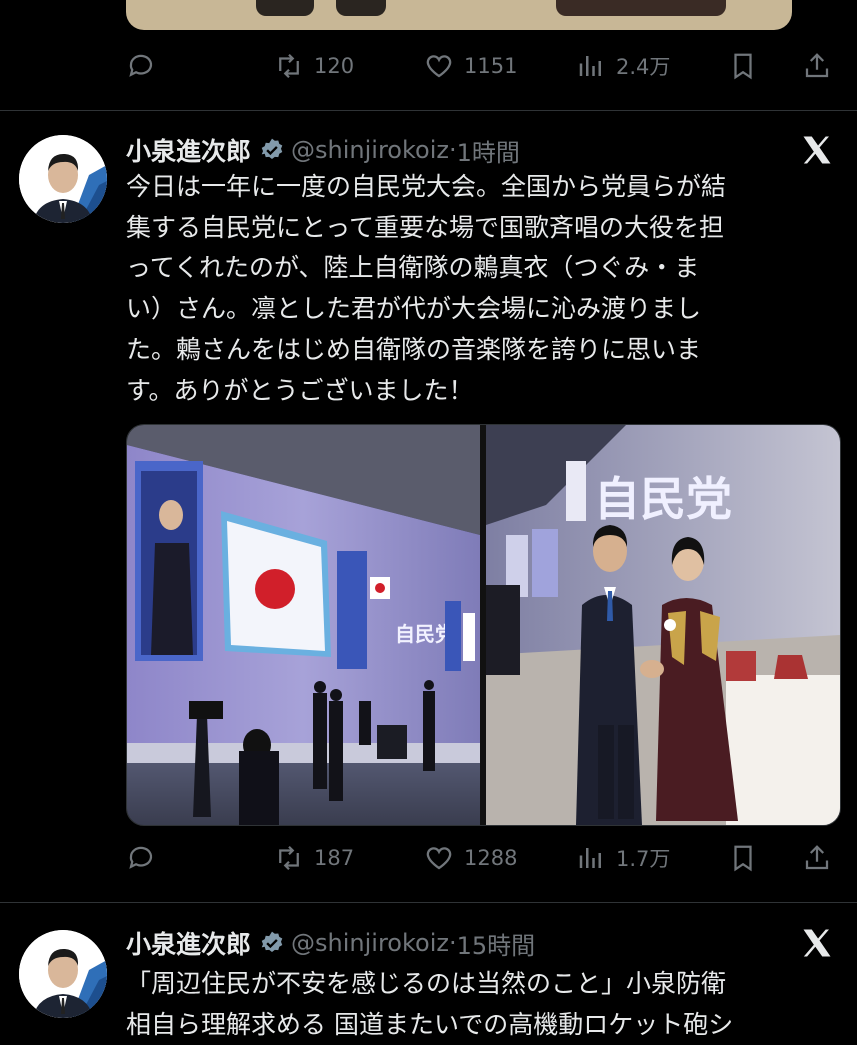  I want to click on like-button: 1151, so click(470, 66).